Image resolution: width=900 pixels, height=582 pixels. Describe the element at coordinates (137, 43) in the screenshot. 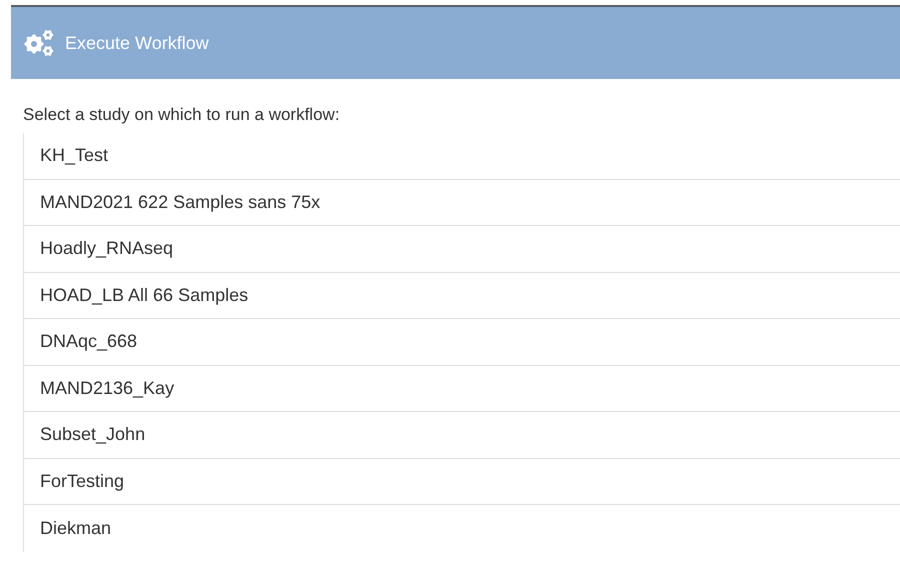

I see `header-title: Execute Workflow` at that location.